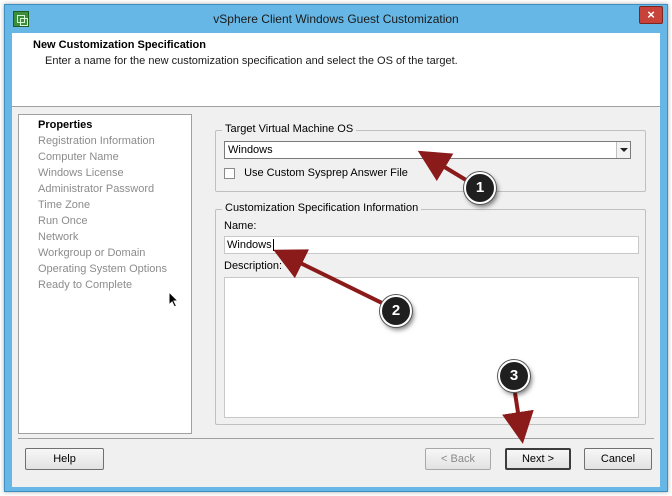  What do you see at coordinates (514, 376) in the screenshot?
I see `annotation-badge-3: 3` at bounding box center [514, 376].